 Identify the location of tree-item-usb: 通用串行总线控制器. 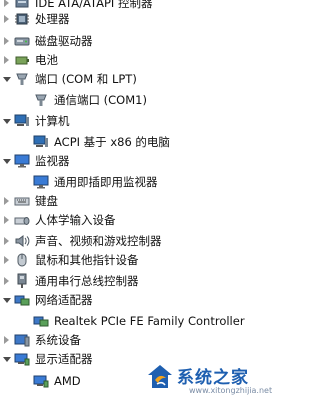
(70, 281).